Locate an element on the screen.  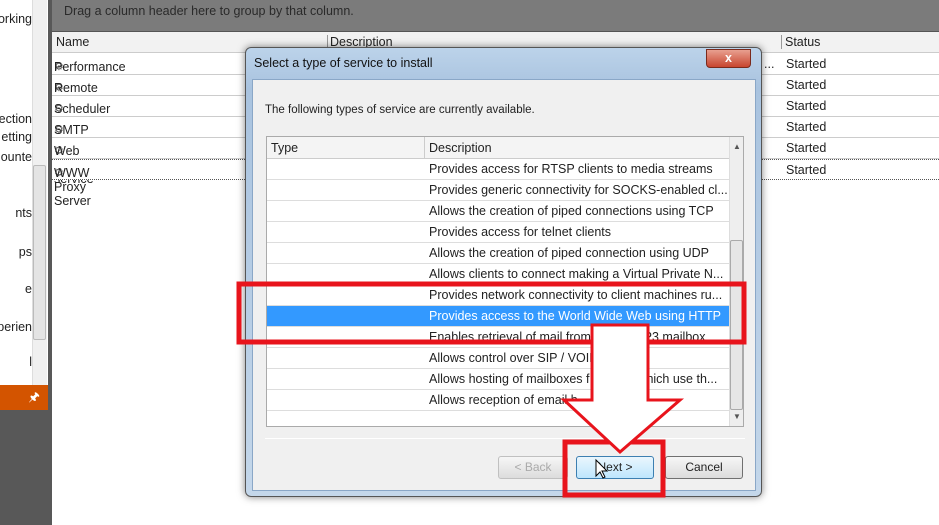
highlight-box-next-button is located at coordinates (614, 468).